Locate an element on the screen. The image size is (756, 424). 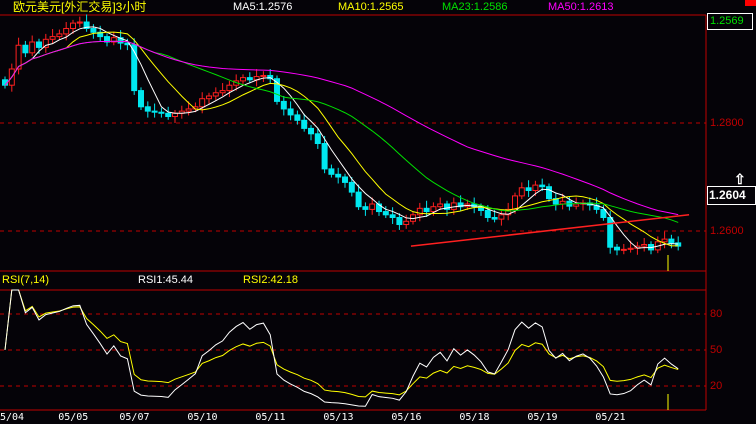
ma5-label: MA5:1.2576 is located at coordinates (263, 7).